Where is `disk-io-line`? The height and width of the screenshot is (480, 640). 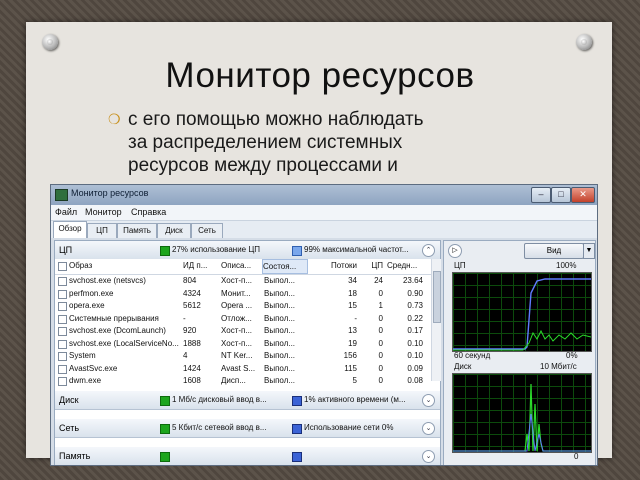 disk-io-line is located at coordinates (522, 417).